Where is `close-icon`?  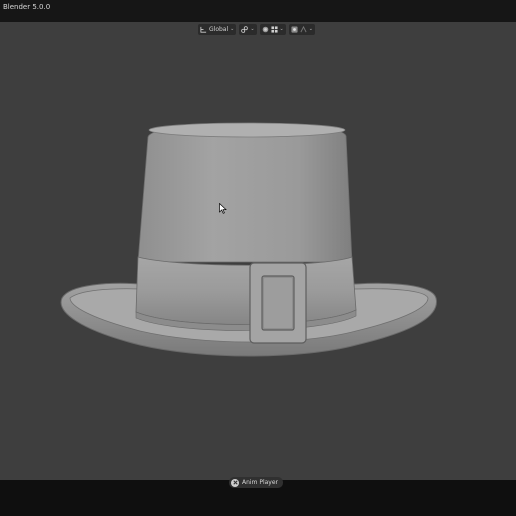 close-icon is located at coordinates (235, 482).